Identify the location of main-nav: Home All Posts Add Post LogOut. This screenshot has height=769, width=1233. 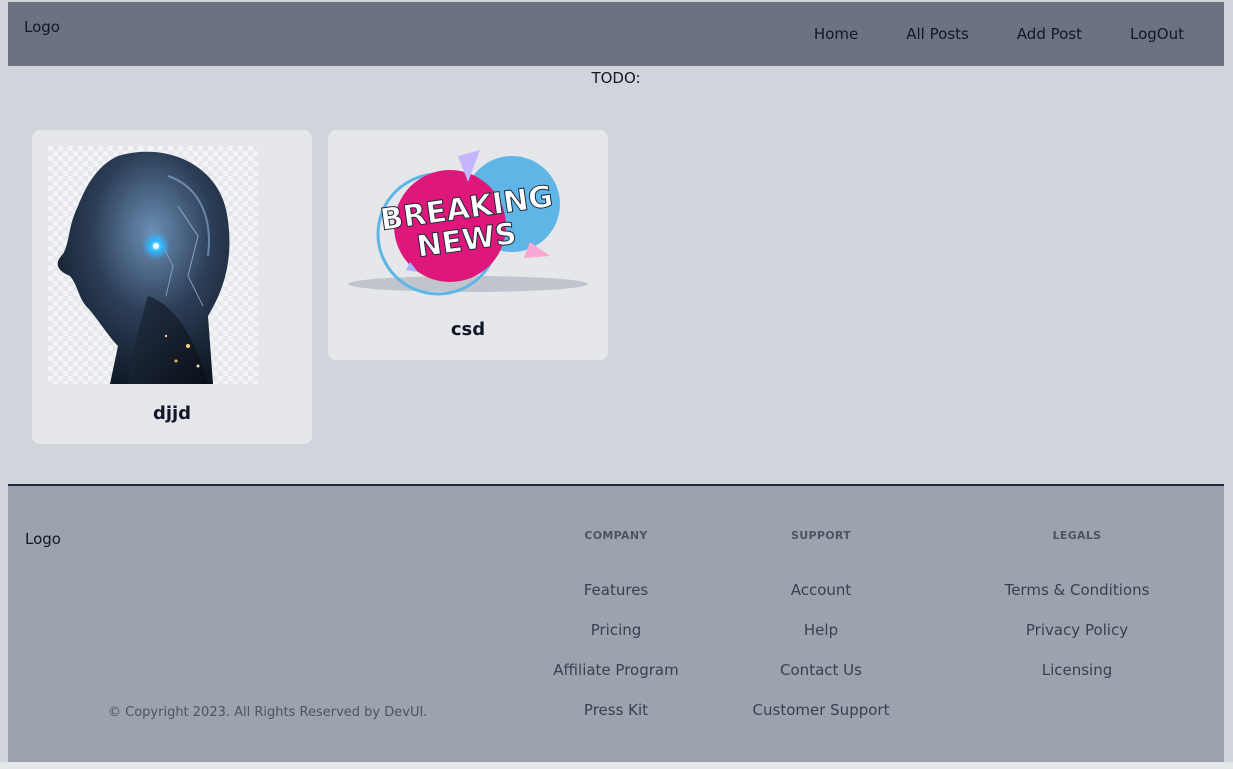
(999, 34).